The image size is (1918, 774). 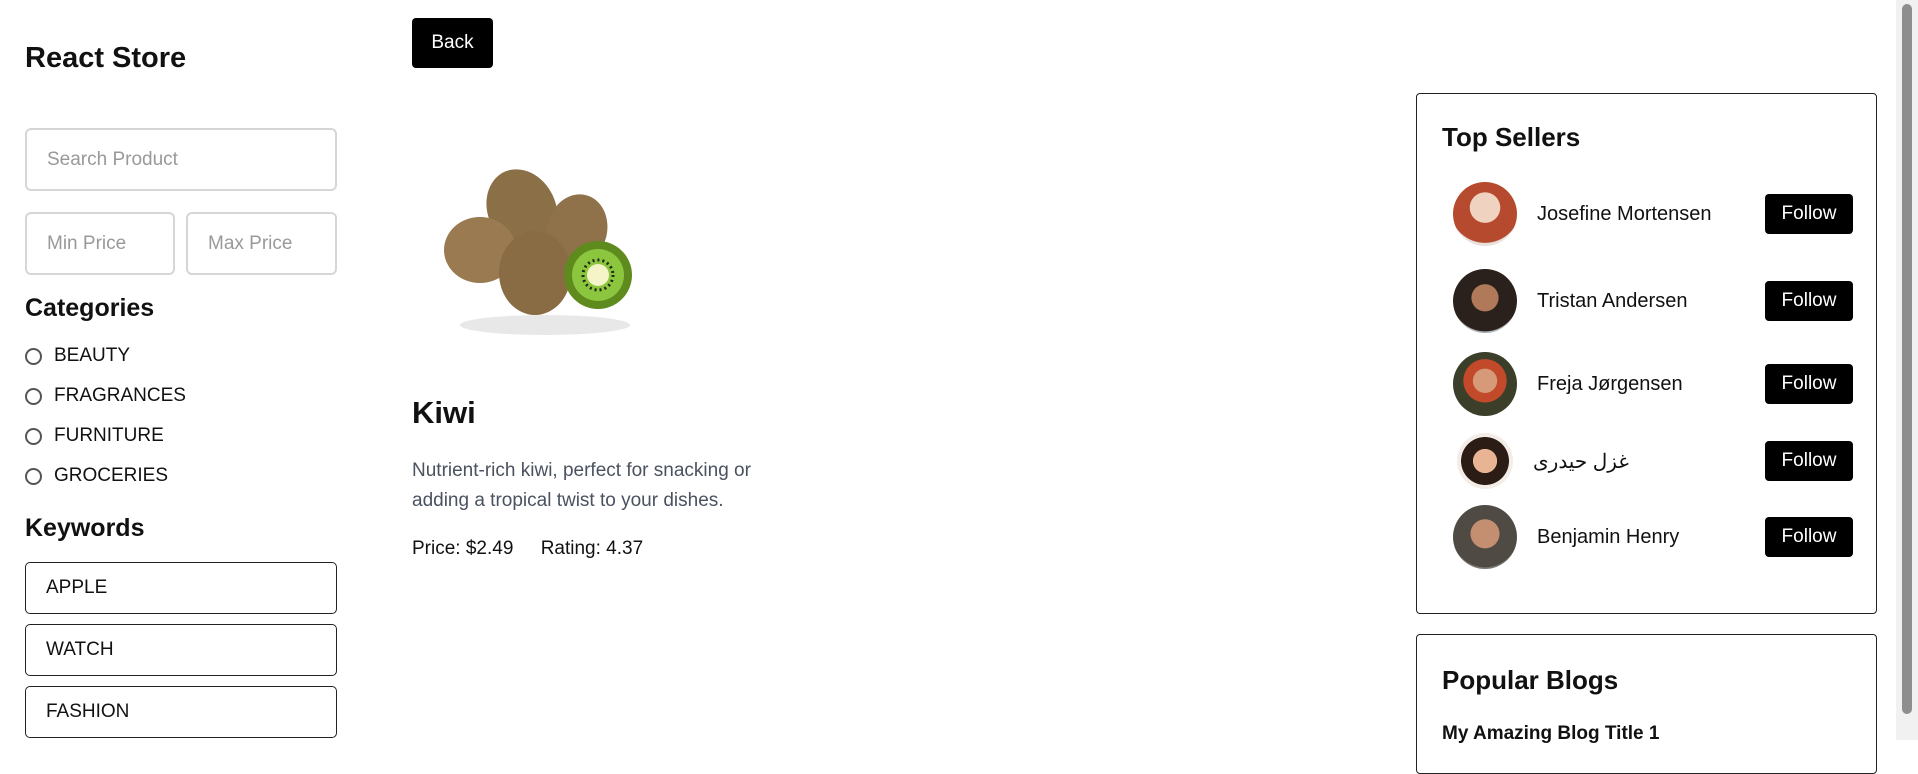 What do you see at coordinates (85, 528) in the screenshot?
I see `keywords-heading: Keywords` at bounding box center [85, 528].